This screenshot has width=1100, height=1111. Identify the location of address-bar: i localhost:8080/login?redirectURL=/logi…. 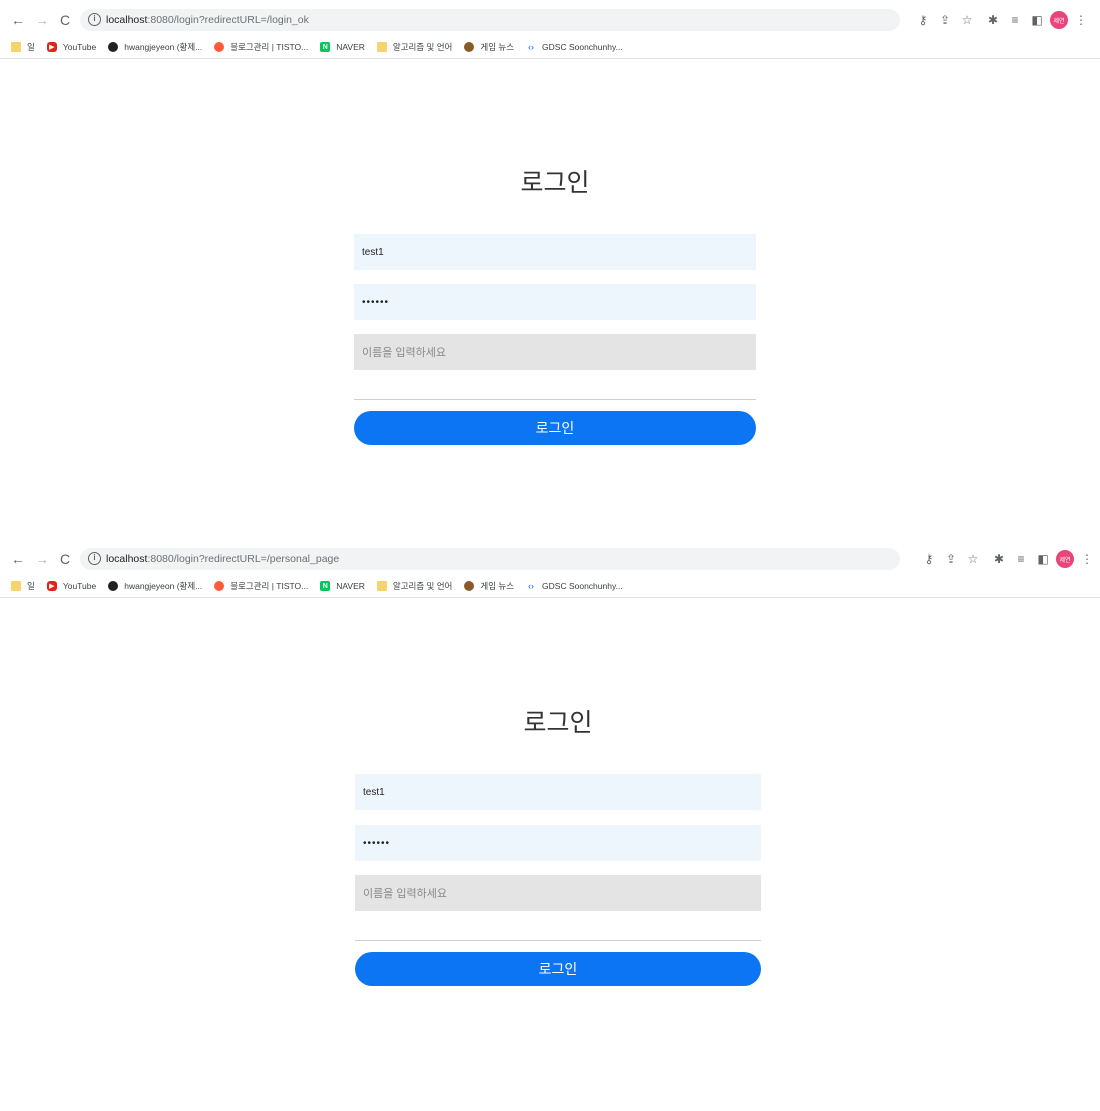
(490, 20).